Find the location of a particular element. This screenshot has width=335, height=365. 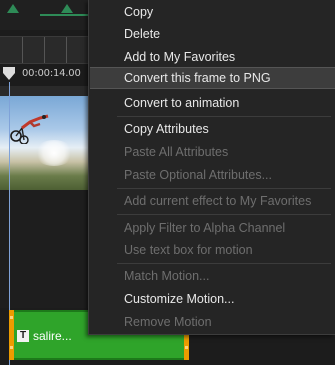

menu-item-convert-to-animation: Convert to animation is located at coordinates (212, 103).